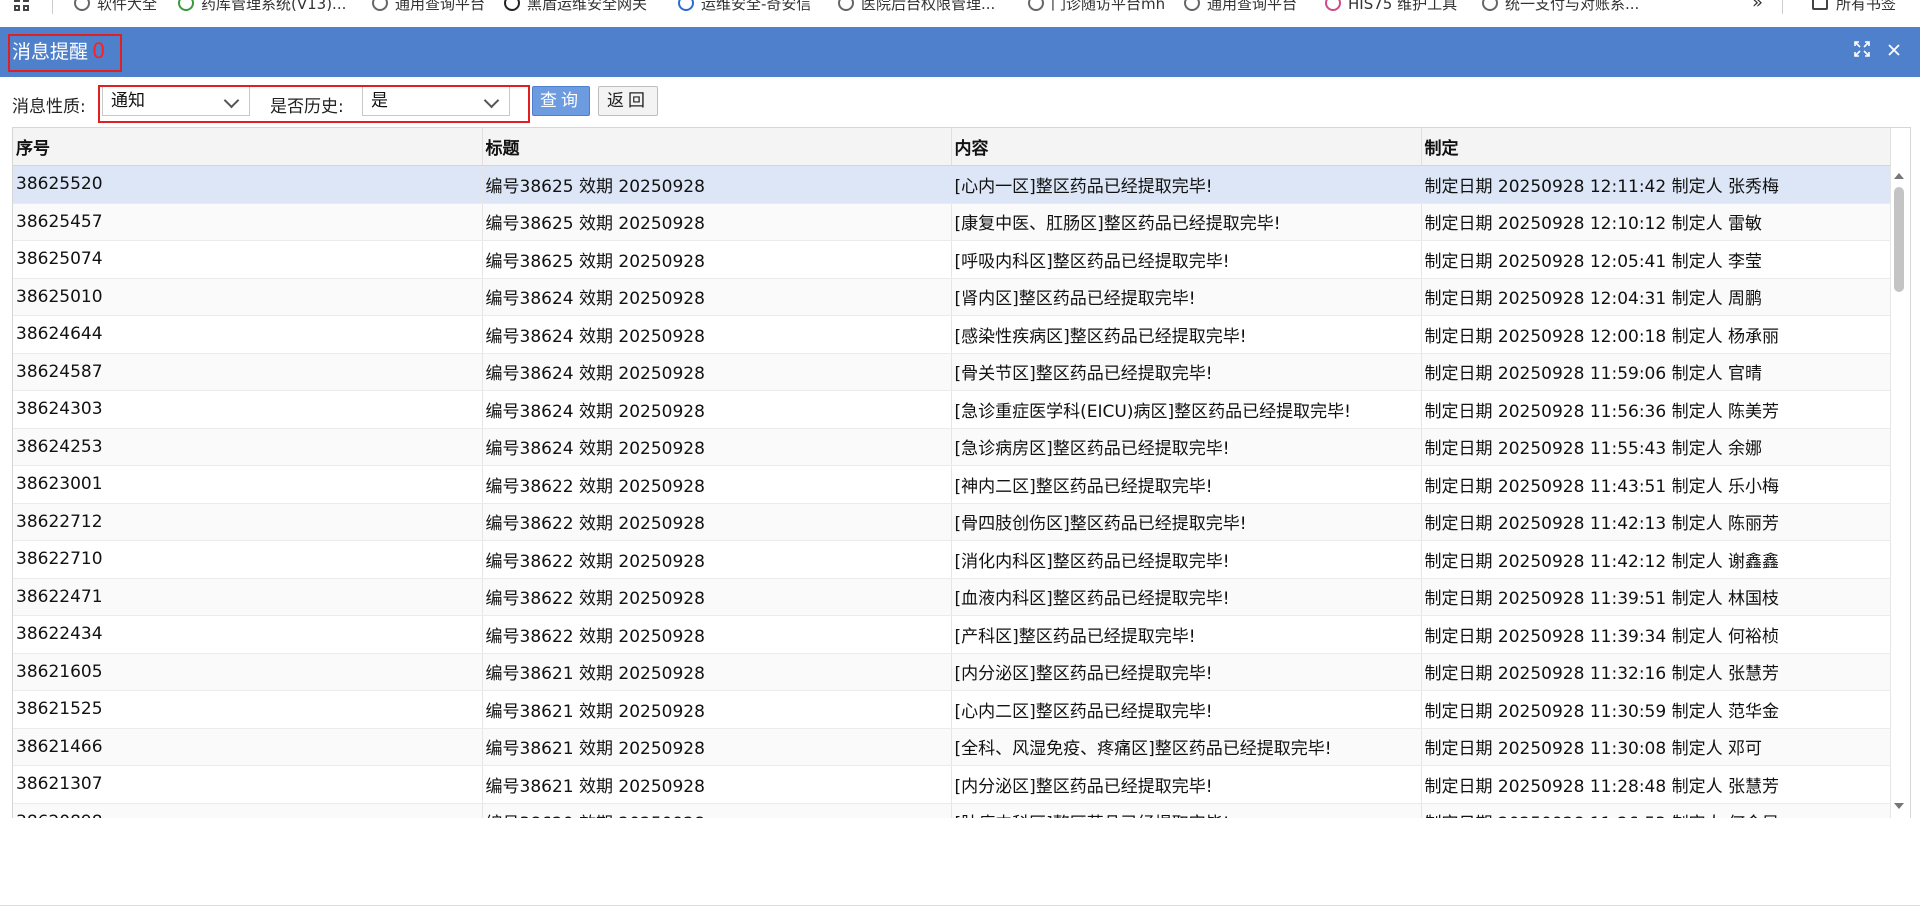 This screenshot has height=907, width=1920. What do you see at coordinates (1656, 259) in the screenshot?
I see `cell-created: 制定日期 20250928 12:05:41 制定人 李莹` at bounding box center [1656, 259].